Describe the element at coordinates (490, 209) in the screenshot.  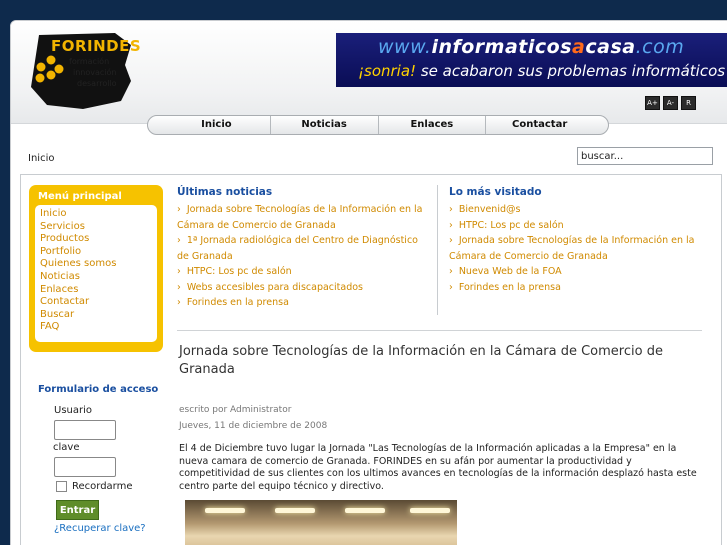
I see `popular-link: Bienvenid@s` at that location.